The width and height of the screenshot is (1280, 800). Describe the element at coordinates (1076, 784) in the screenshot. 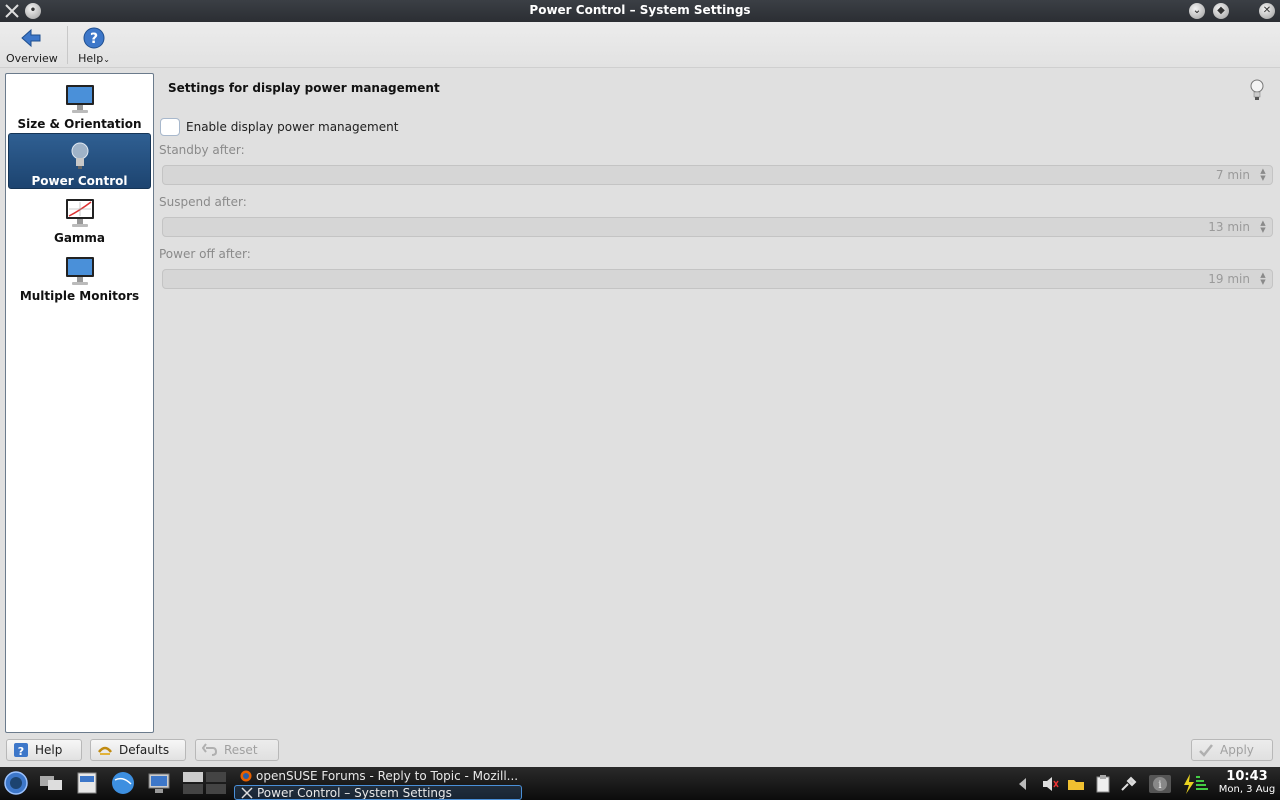

I see `folder-icon` at that location.